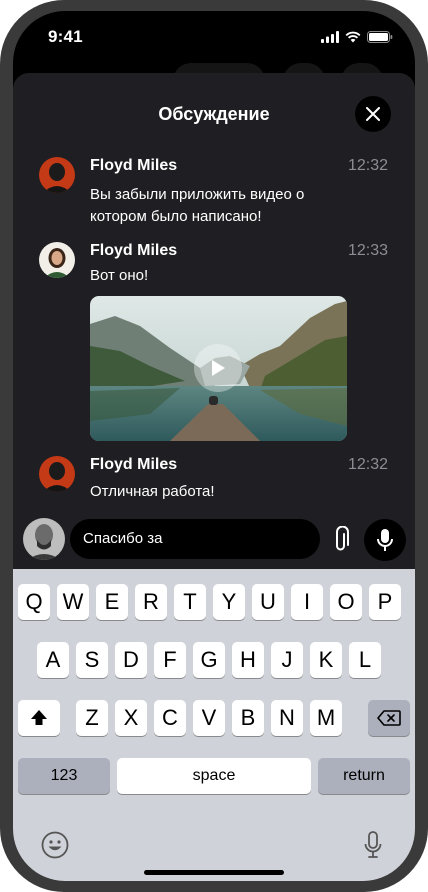  I want to click on composer: Спасибо за, so click(214, 541).